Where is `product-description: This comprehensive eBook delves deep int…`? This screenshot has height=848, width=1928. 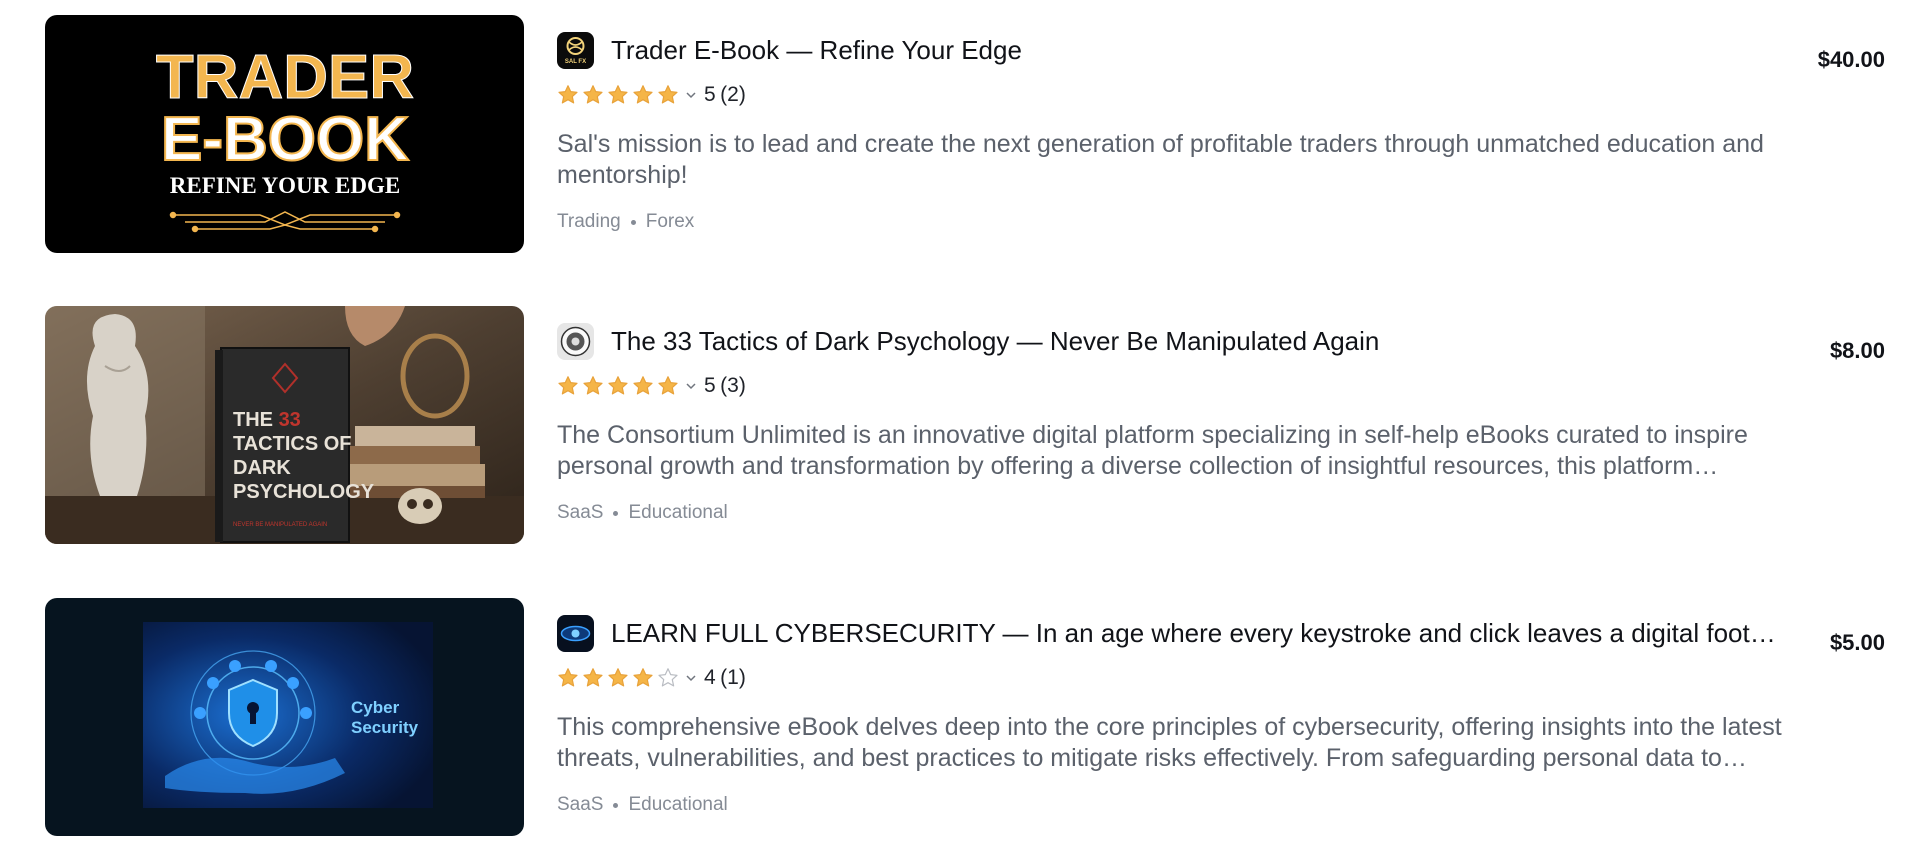
product-description: This comprehensive eBook delves deep int… is located at coordinates (1169, 742).